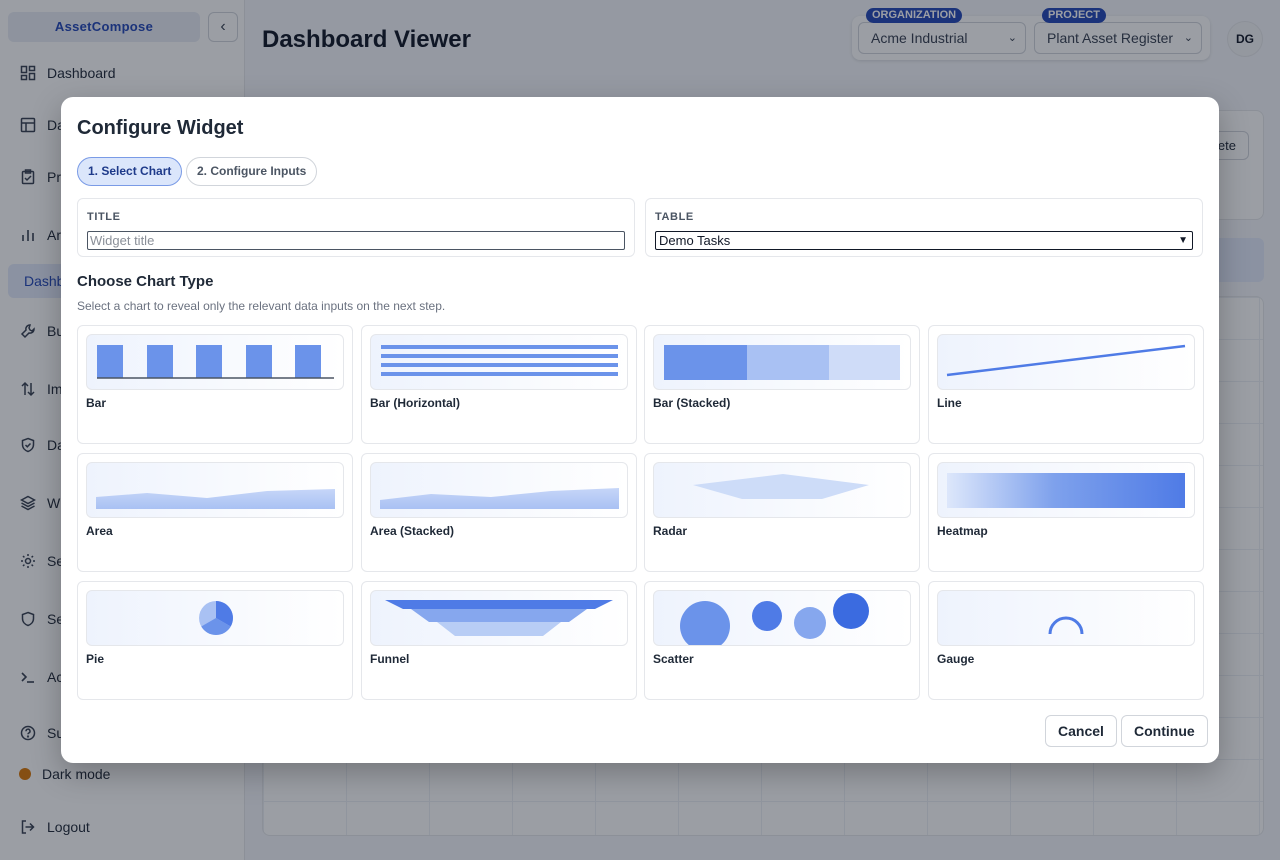 The height and width of the screenshot is (860, 1280). Describe the element at coordinates (160, 128) in the screenshot. I see `modal-title: Configure Widget` at that location.